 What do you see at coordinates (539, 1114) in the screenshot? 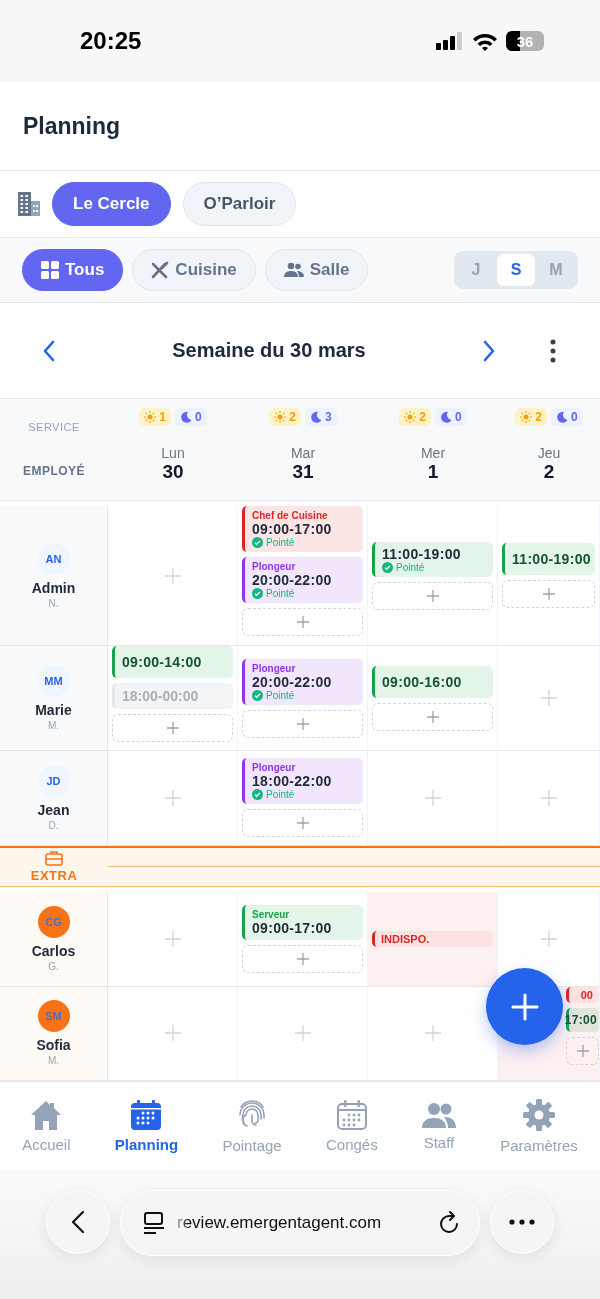
I see `settings-icon` at bounding box center [539, 1114].